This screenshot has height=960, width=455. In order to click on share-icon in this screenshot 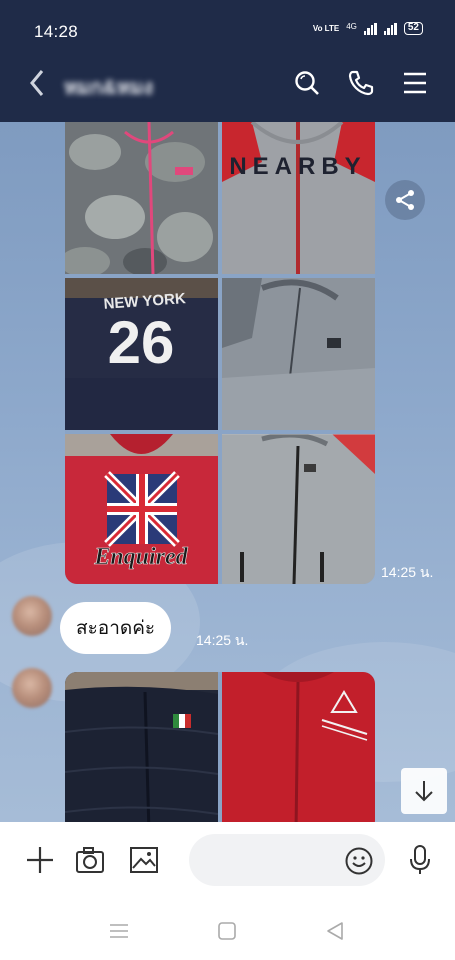, I will do `click(405, 200)`.